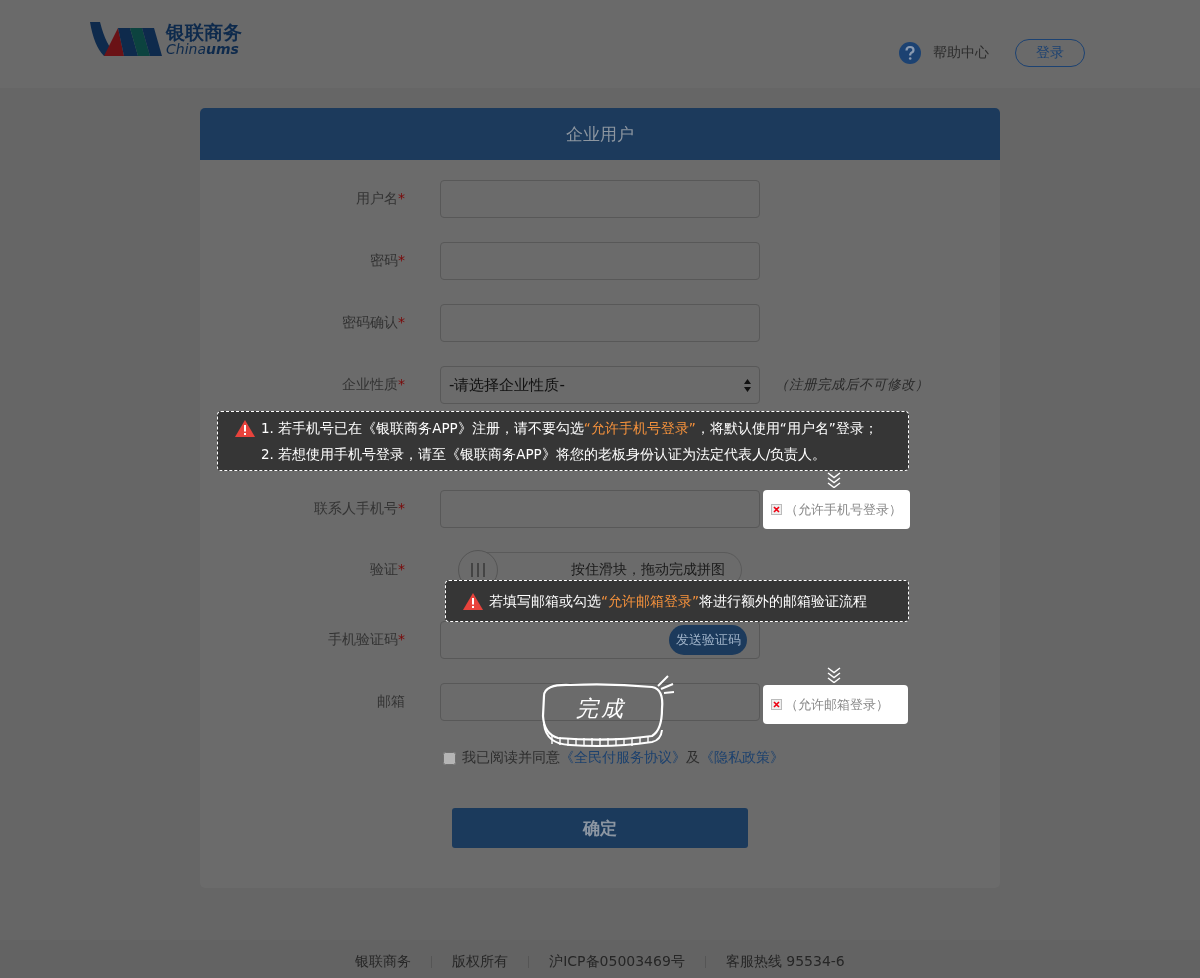 This screenshot has width=1200, height=978. I want to click on tooltip-text: 2. 若想使用手机号登录，请至《银联商务APP》将您的老板身份认证为法定代表人/负责人。, so click(544, 454).